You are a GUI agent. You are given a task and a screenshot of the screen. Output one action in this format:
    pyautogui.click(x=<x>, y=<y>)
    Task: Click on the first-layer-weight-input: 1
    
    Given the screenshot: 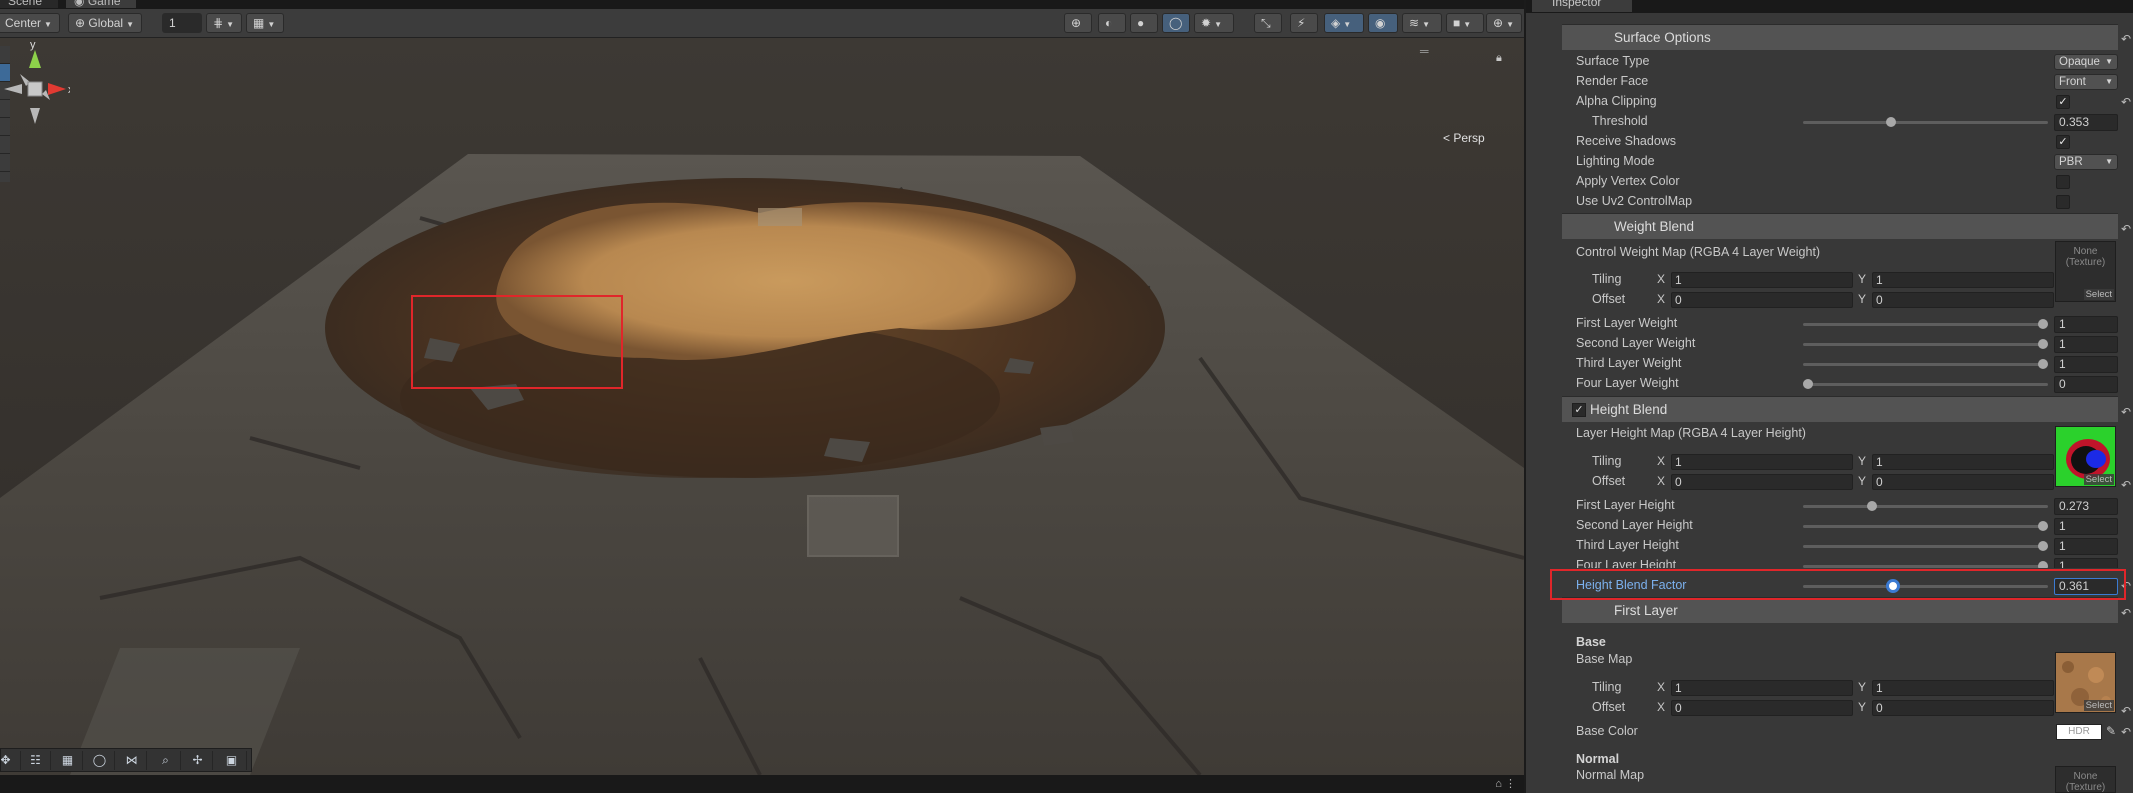 What is the action you would take?
    pyautogui.click(x=2086, y=324)
    